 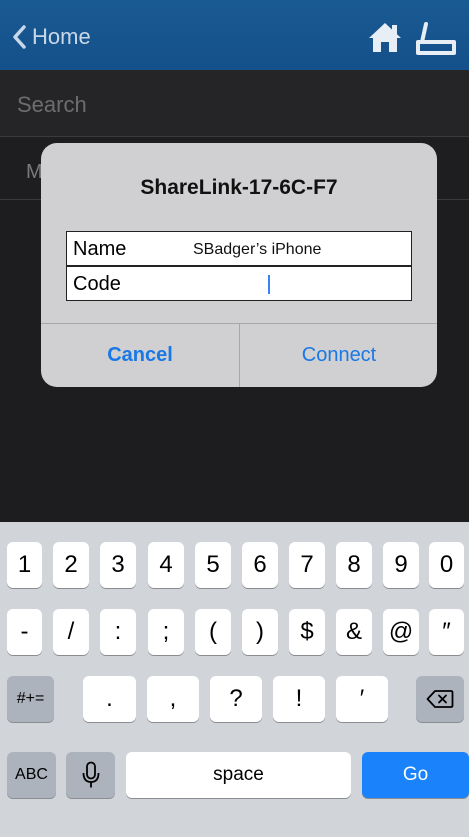 I want to click on key-0: 0, so click(x=446, y=565).